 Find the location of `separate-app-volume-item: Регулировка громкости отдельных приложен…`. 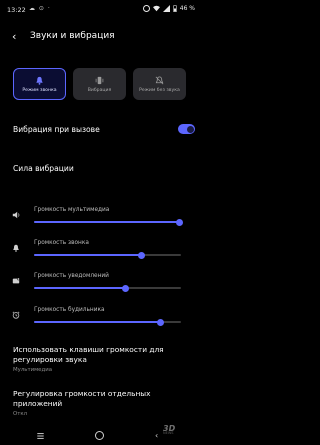

separate-app-volume-item: Регулировка громкости отдельных приложен… is located at coordinates (100, 403).